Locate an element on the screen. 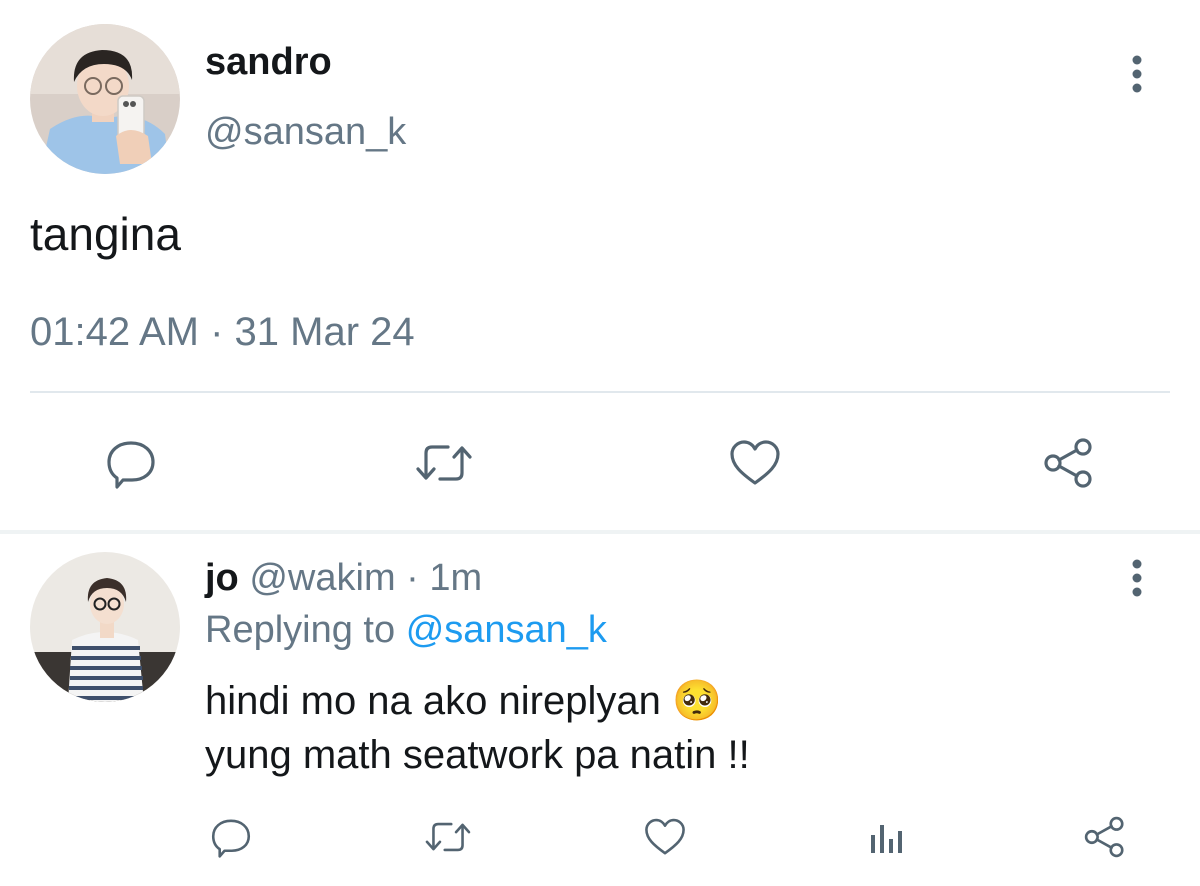 The height and width of the screenshot is (886, 1200). display-name: sandro is located at coordinates (268, 62).